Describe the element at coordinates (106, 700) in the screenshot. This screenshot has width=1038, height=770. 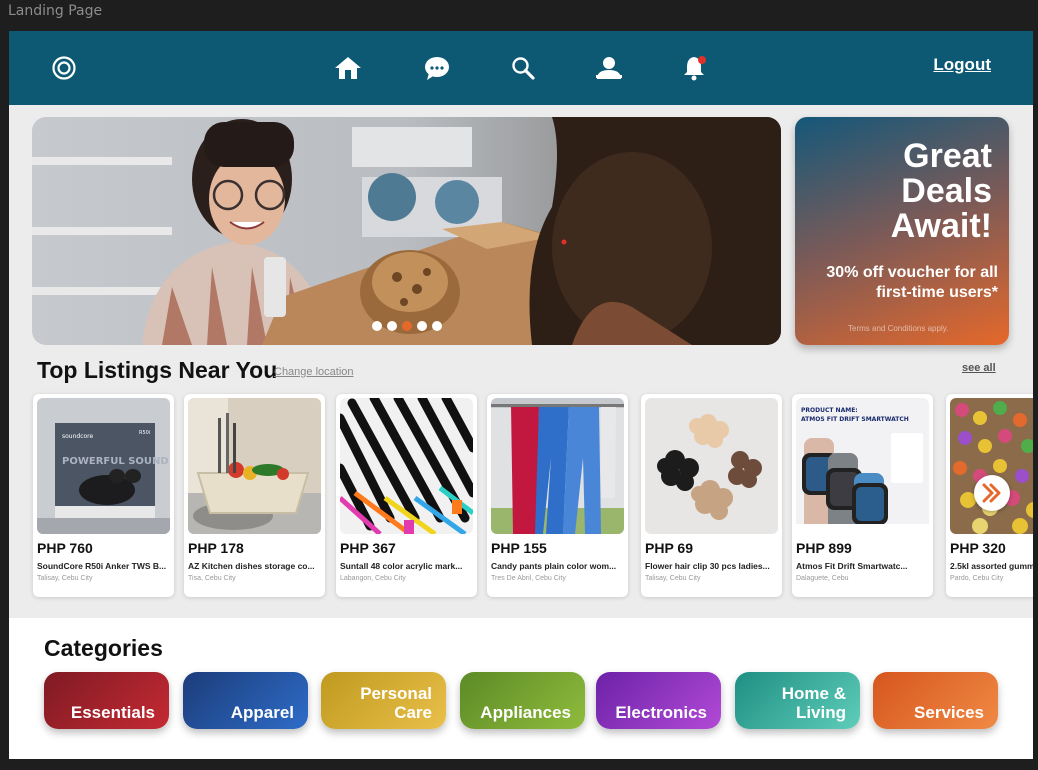
I see `category-essentials: Essentials` at that location.